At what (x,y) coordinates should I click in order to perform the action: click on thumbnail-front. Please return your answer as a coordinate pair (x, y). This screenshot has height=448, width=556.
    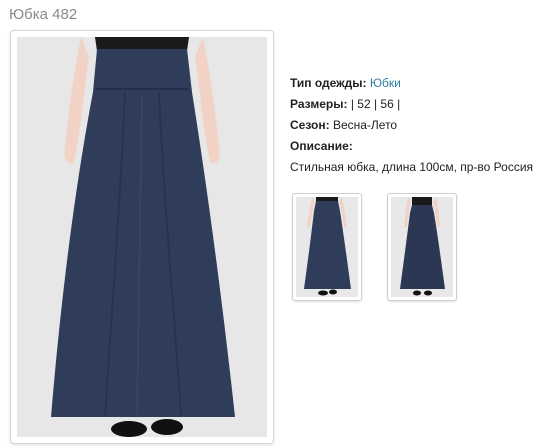
    Looking at the image, I should click on (327, 247).